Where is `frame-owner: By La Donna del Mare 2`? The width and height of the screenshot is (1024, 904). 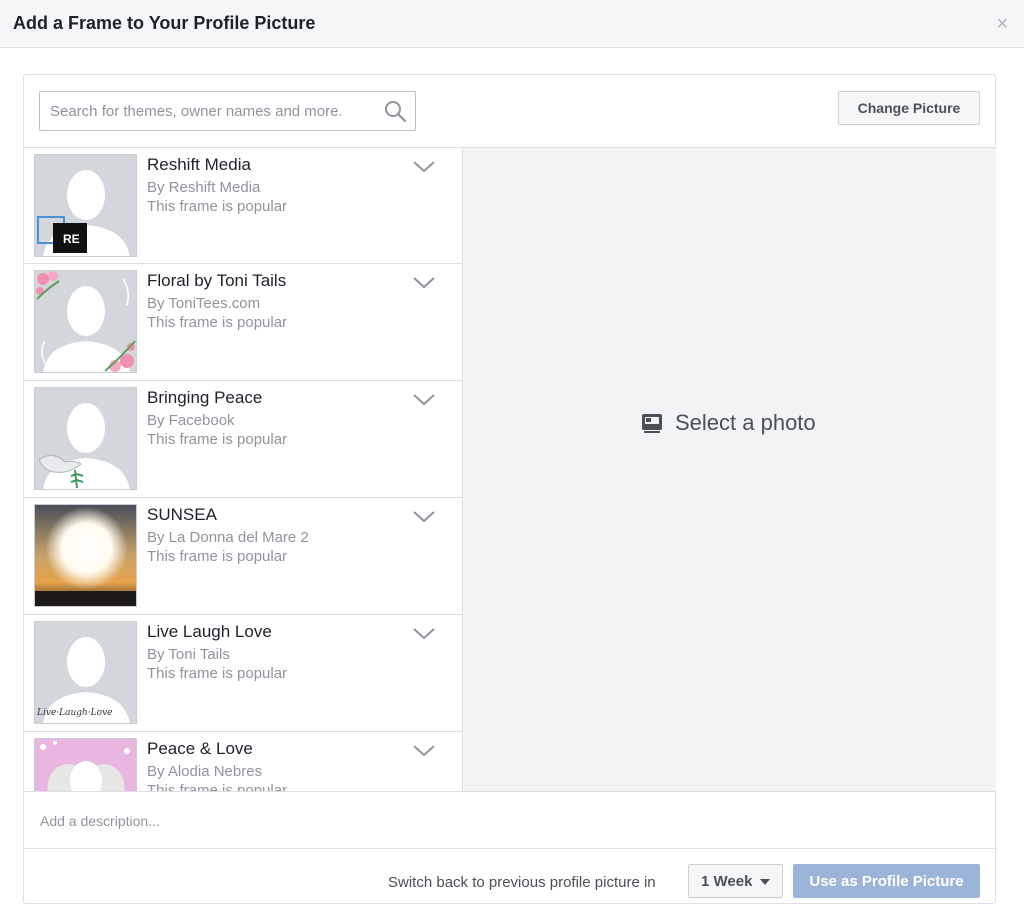
frame-owner: By La Donna del Mare 2 is located at coordinates (228, 537).